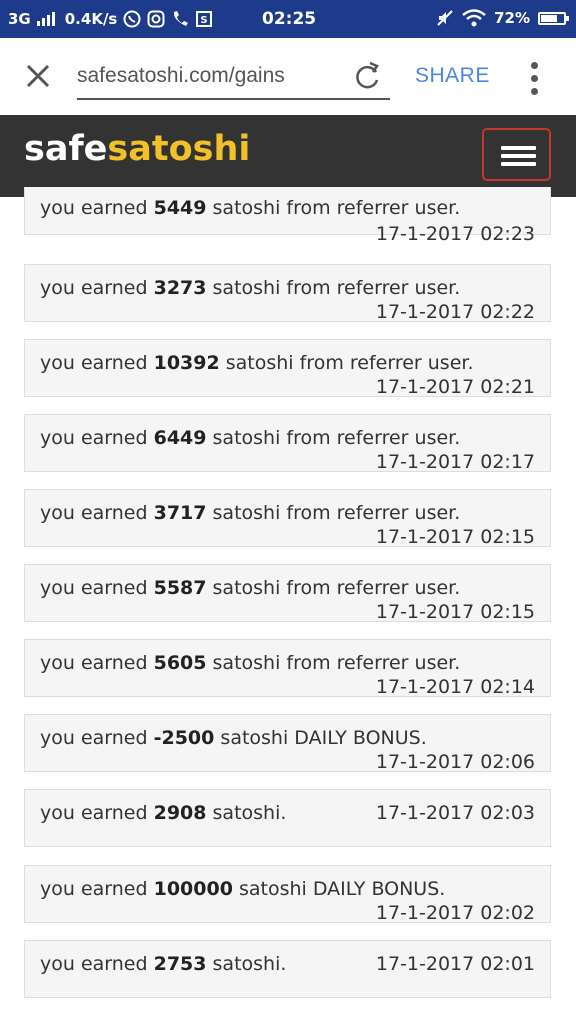  Describe the element at coordinates (287, 818) in the screenshot. I see `list-item: you earned 2908 satoshi. 17-1-2017 02:03` at that location.